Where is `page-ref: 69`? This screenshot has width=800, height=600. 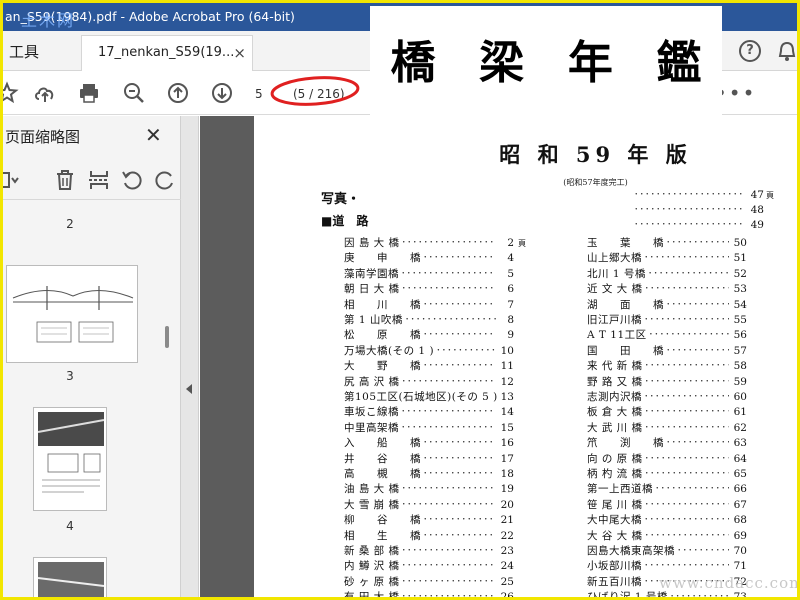
page-ref: 69 is located at coordinates (740, 535).